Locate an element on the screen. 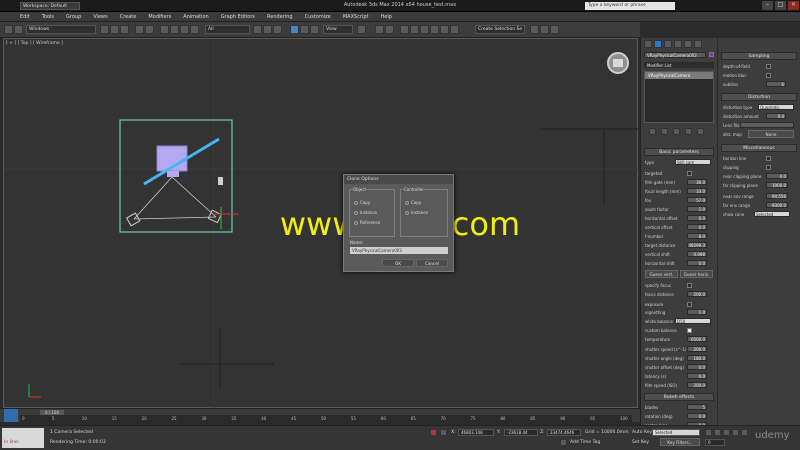  snap-icon is located at coordinates (164, 29).